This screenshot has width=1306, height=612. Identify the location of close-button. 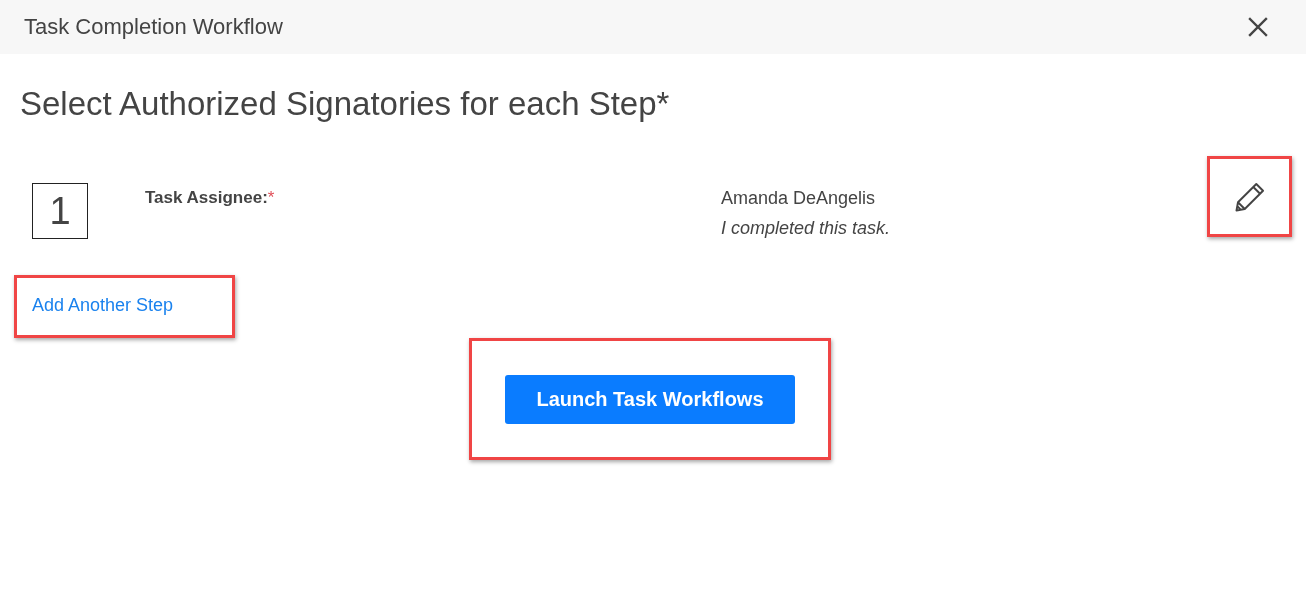
(1258, 27).